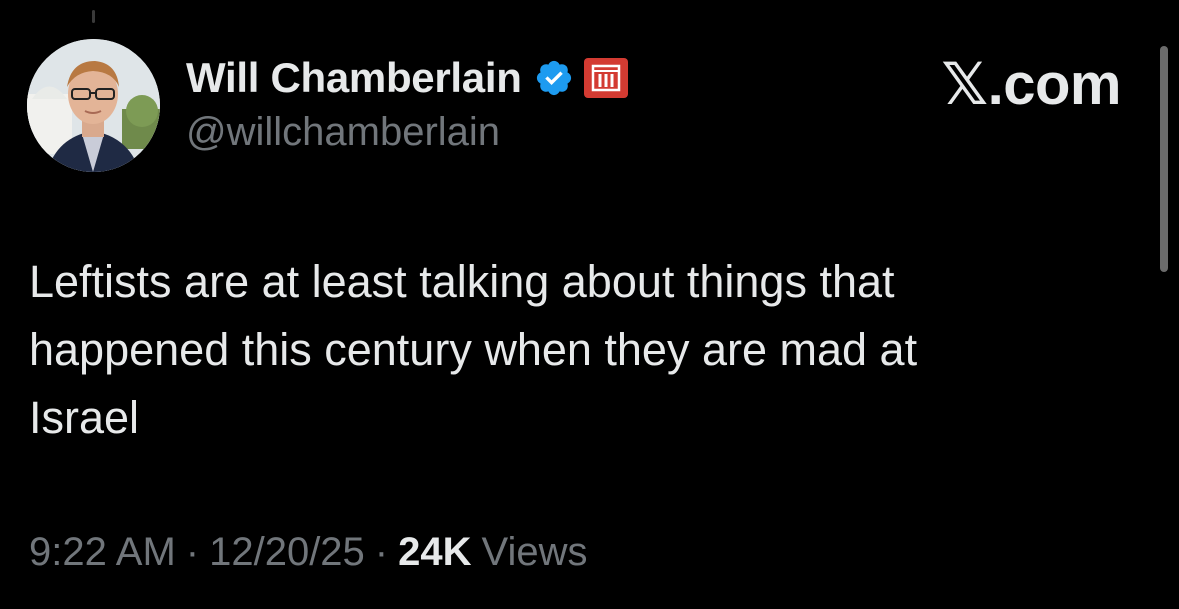 This screenshot has width=1179, height=609. Describe the element at coordinates (434, 552) in the screenshot. I see `views-count: 24K` at that location.